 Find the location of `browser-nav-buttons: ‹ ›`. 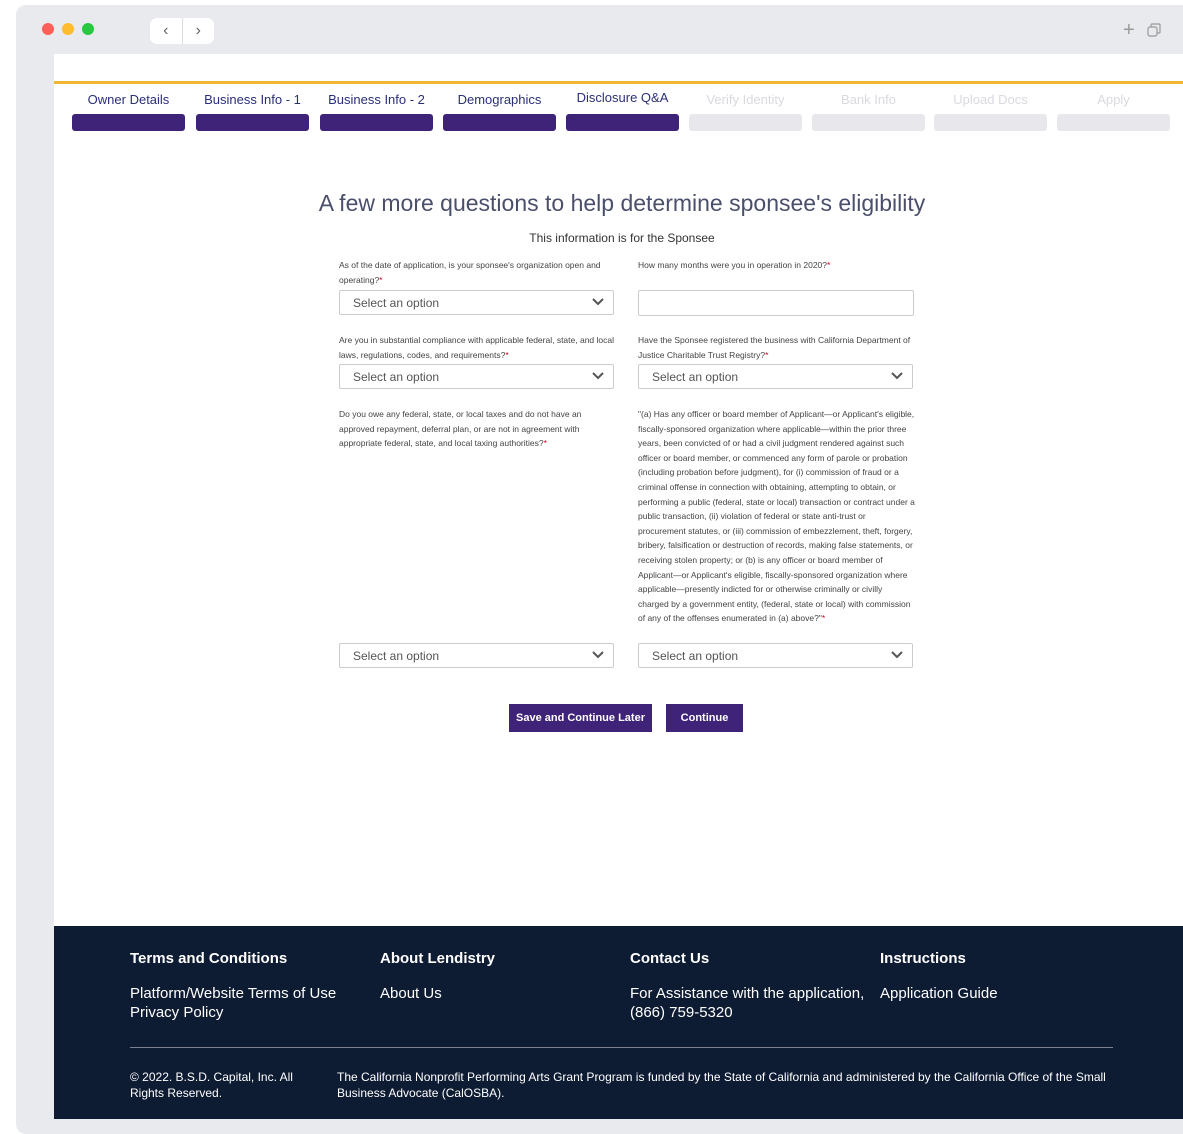

browser-nav-buttons: ‹ › is located at coordinates (182, 31).